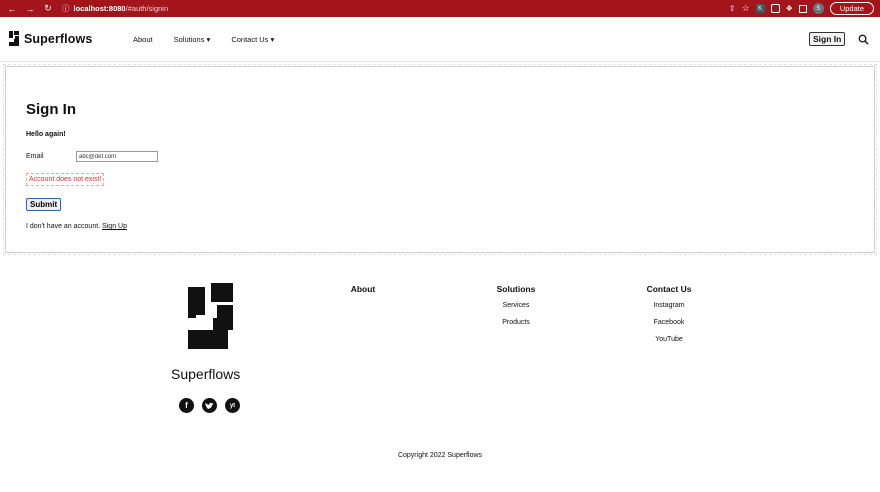  I want to click on footer-solutions-column: Solutions Services Products, so click(516, 310).